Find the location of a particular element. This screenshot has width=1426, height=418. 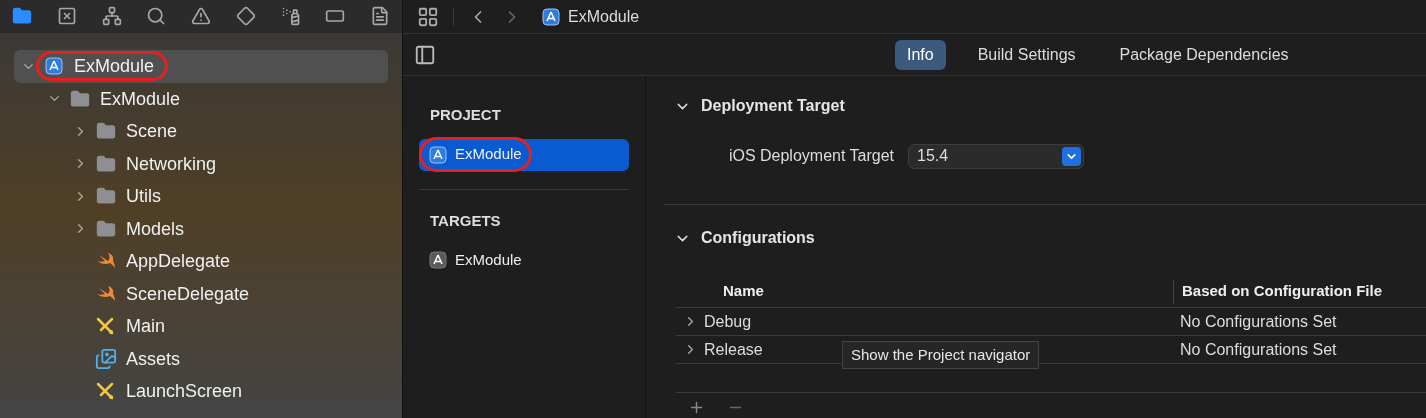

version-dropdown: 15.4 is located at coordinates (996, 156).